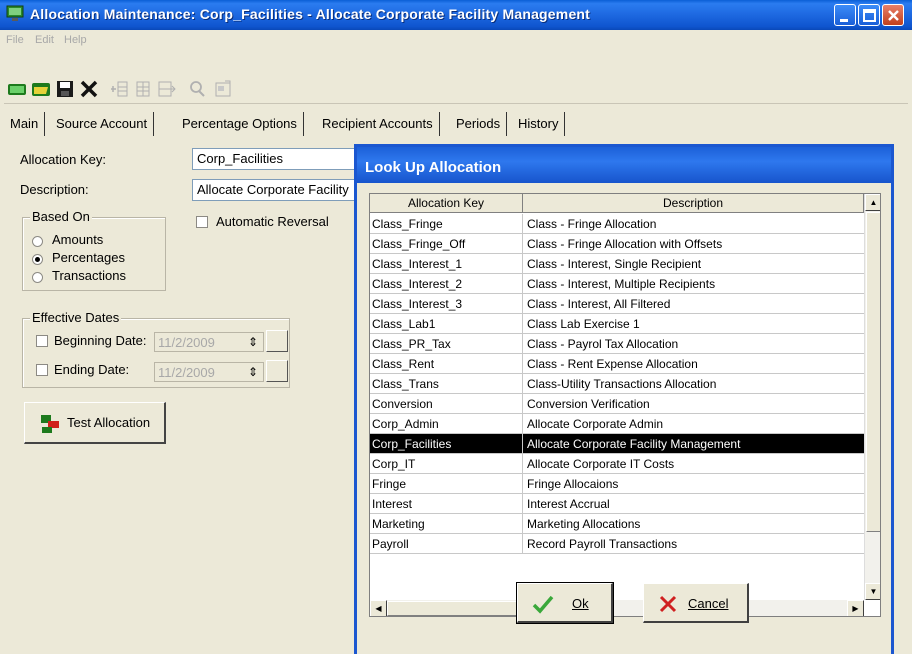 This screenshot has height=654, width=912. Describe the element at coordinates (65, 89) in the screenshot. I see `save-icon` at that location.